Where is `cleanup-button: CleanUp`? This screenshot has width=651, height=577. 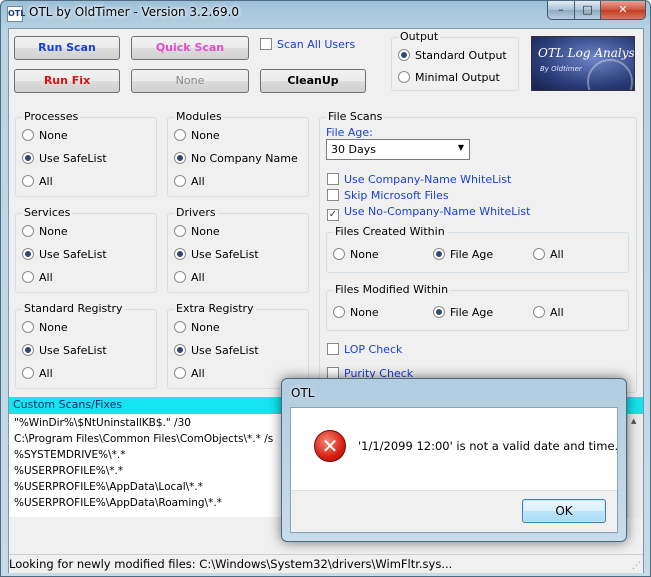 cleanup-button: CleanUp is located at coordinates (313, 81).